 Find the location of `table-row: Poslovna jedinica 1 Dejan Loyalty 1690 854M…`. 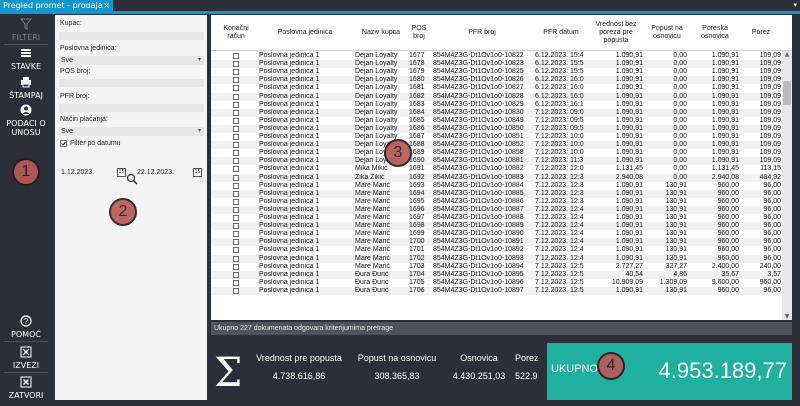

table-row: Poslovna jedinica 1 Dejan Loyalty 1690 854M… is located at coordinates (496, 161).